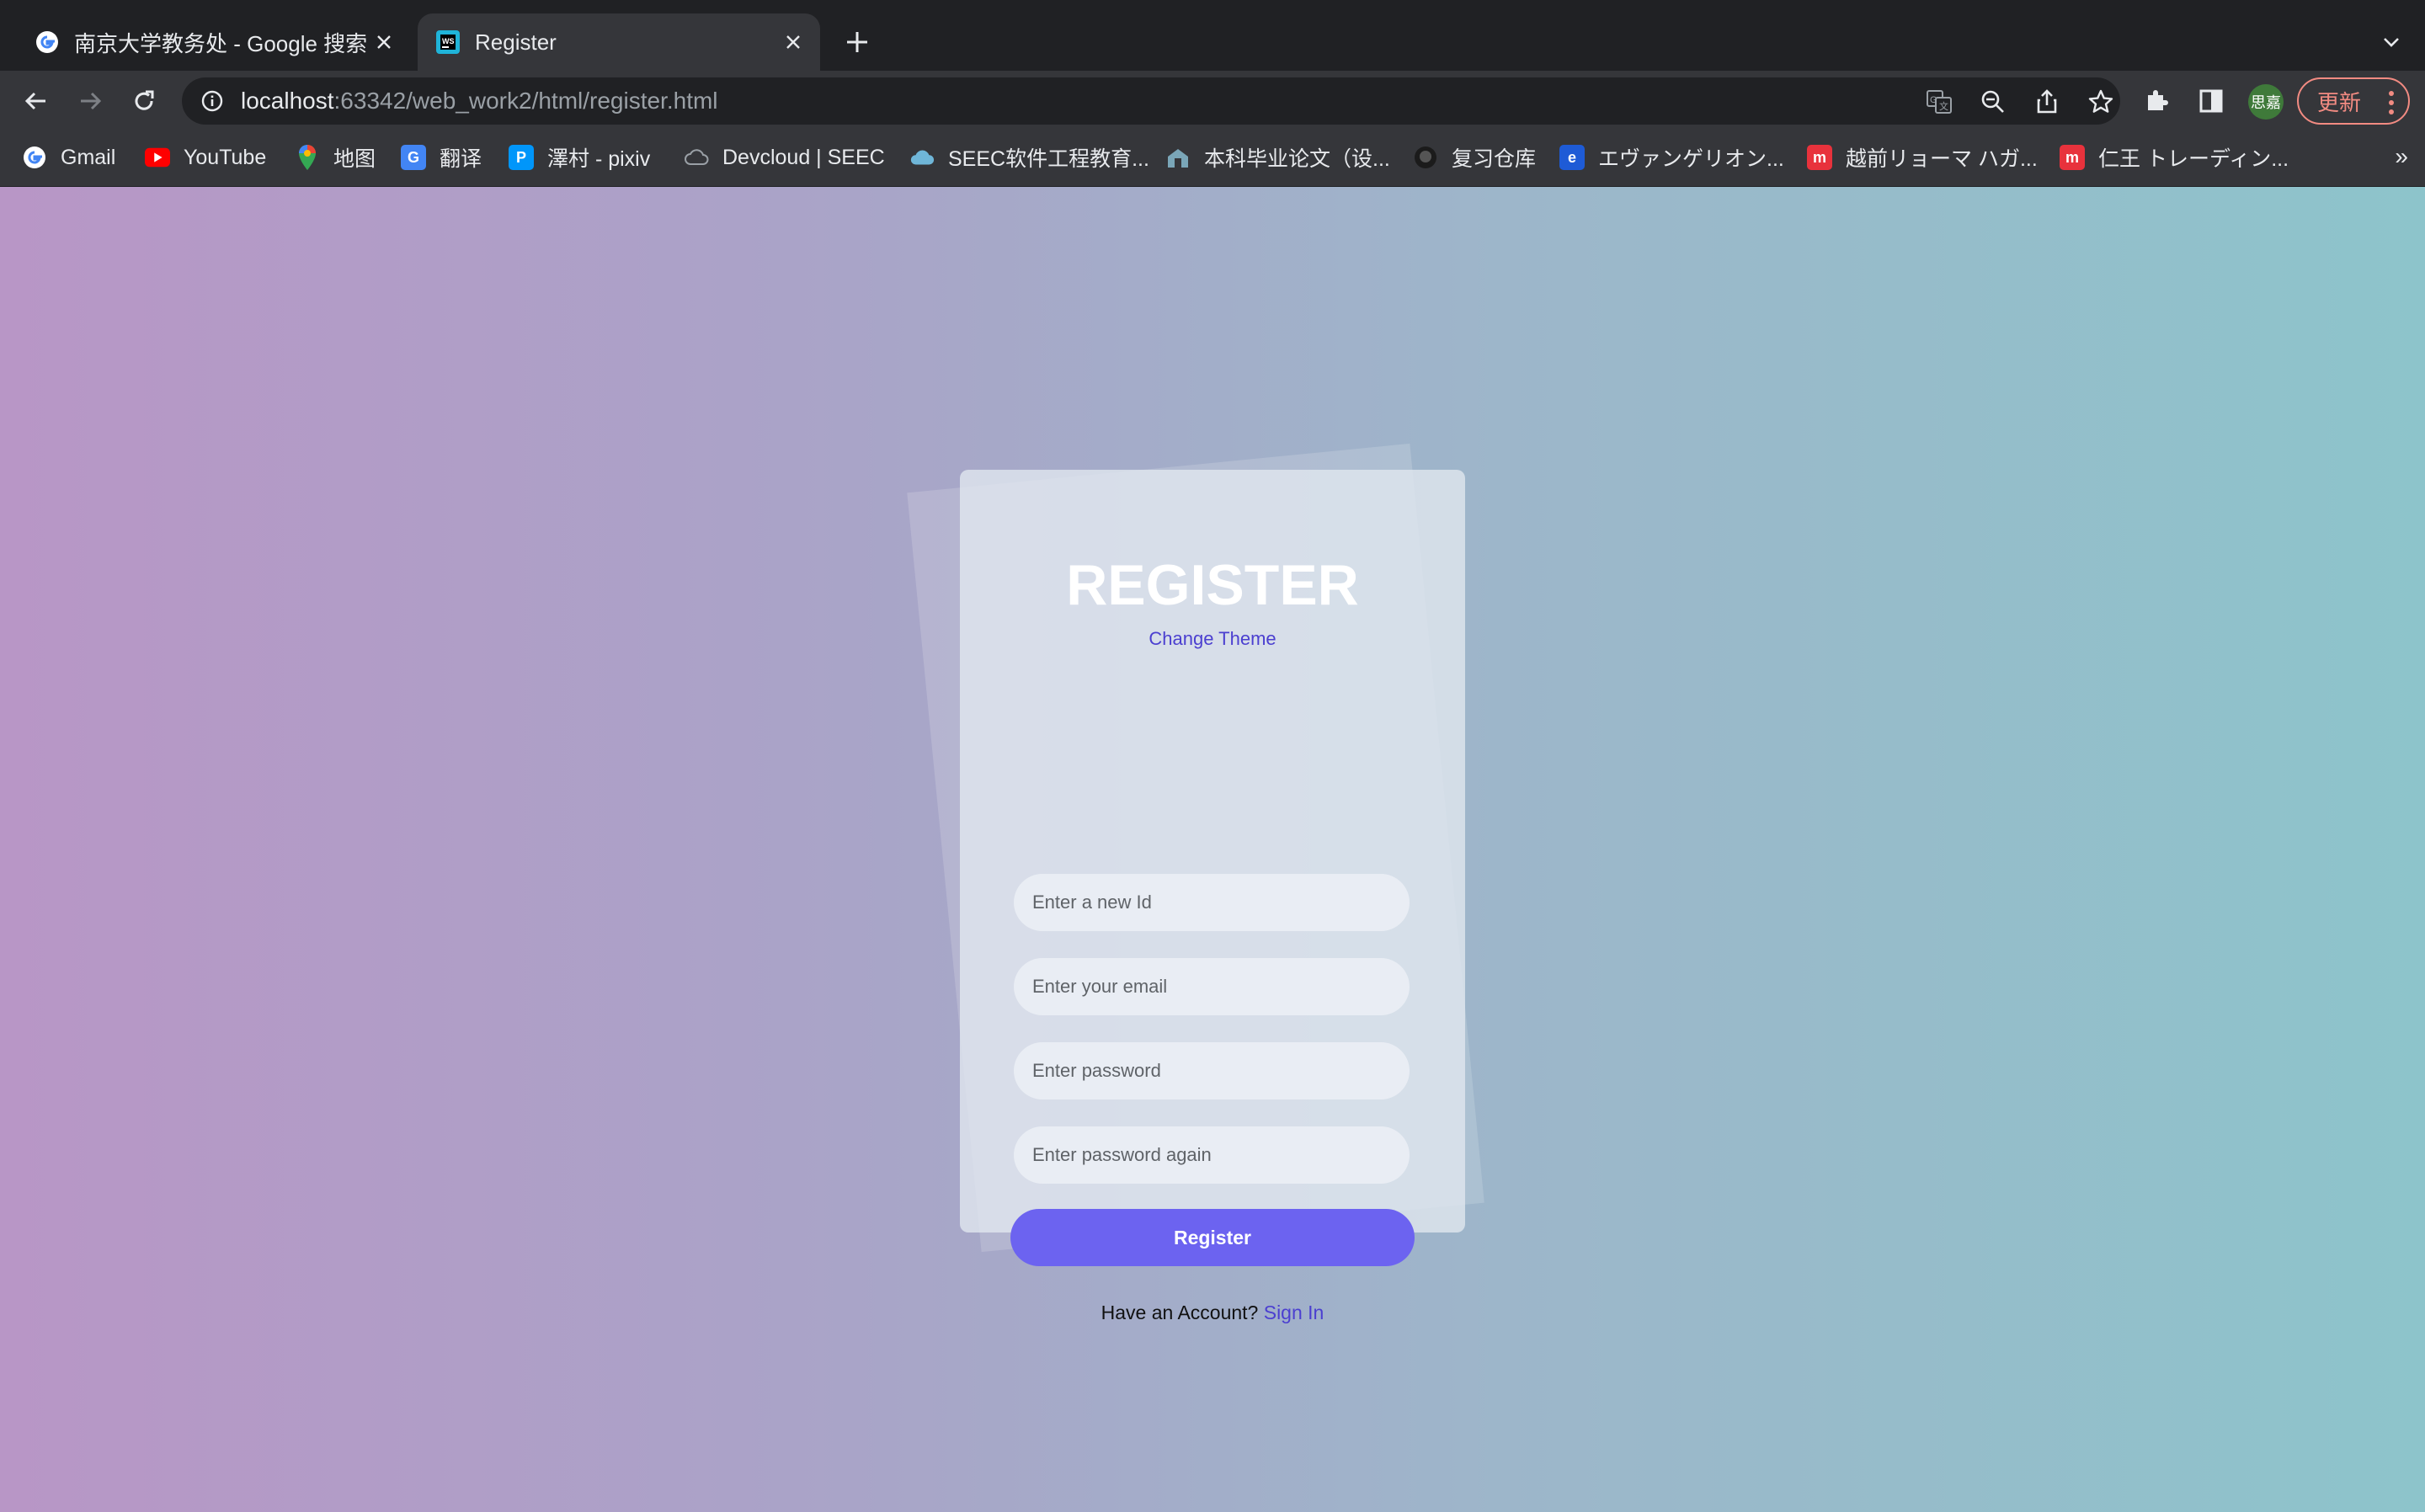 This screenshot has width=2425, height=1512. Describe the element at coordinates (461, 159) in the screenshot. I see `bookmark-label: 翻译` at that location.